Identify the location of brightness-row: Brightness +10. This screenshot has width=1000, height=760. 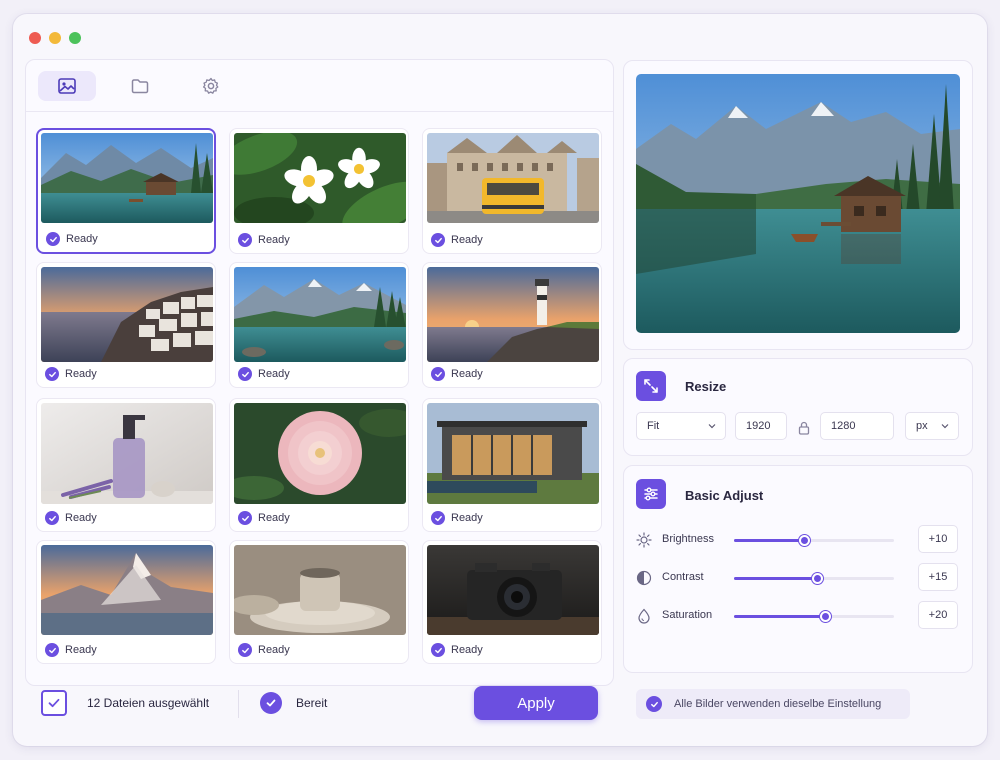
(798, 540).